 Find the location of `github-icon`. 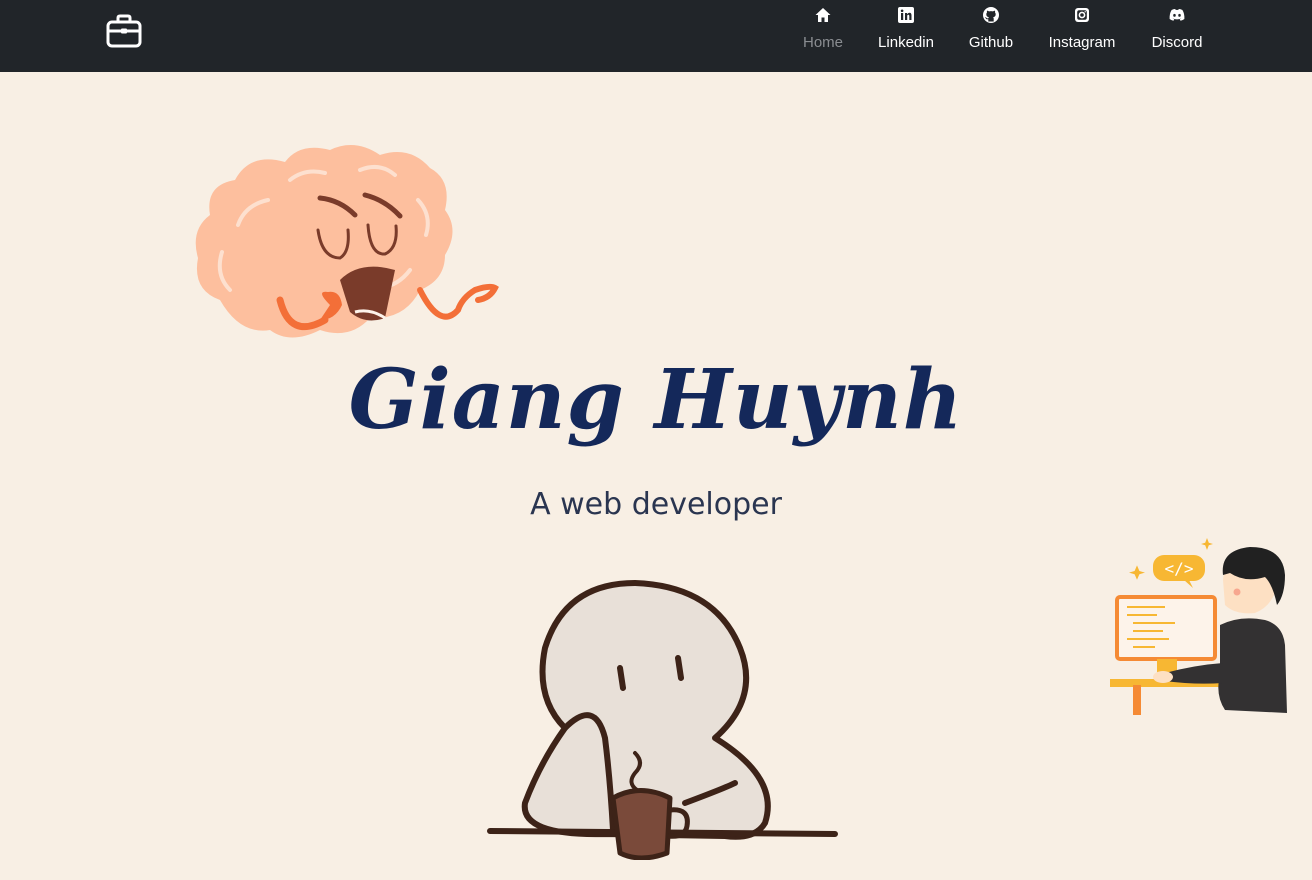

github-icon is located at coordinates (991, 15).